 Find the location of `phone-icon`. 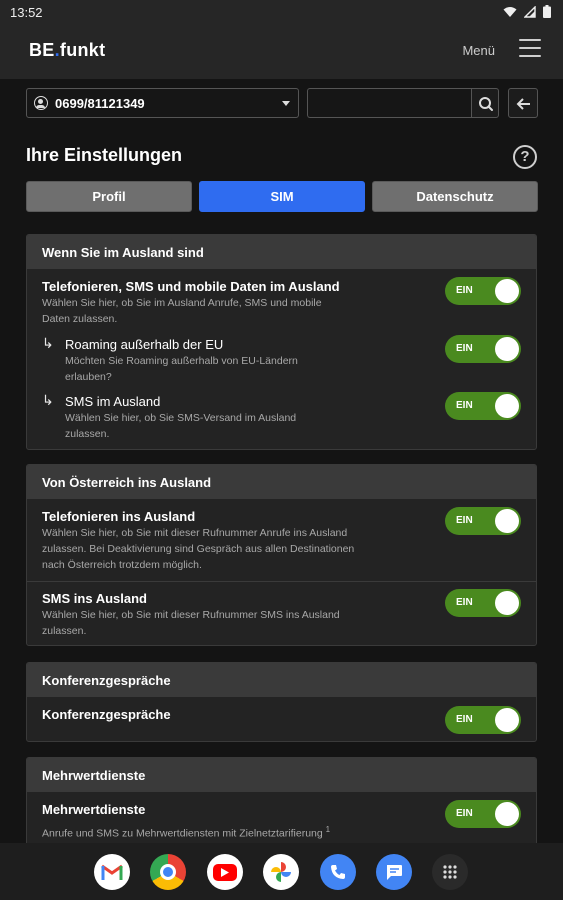

phone-icon is located at coordinates (338, 872).